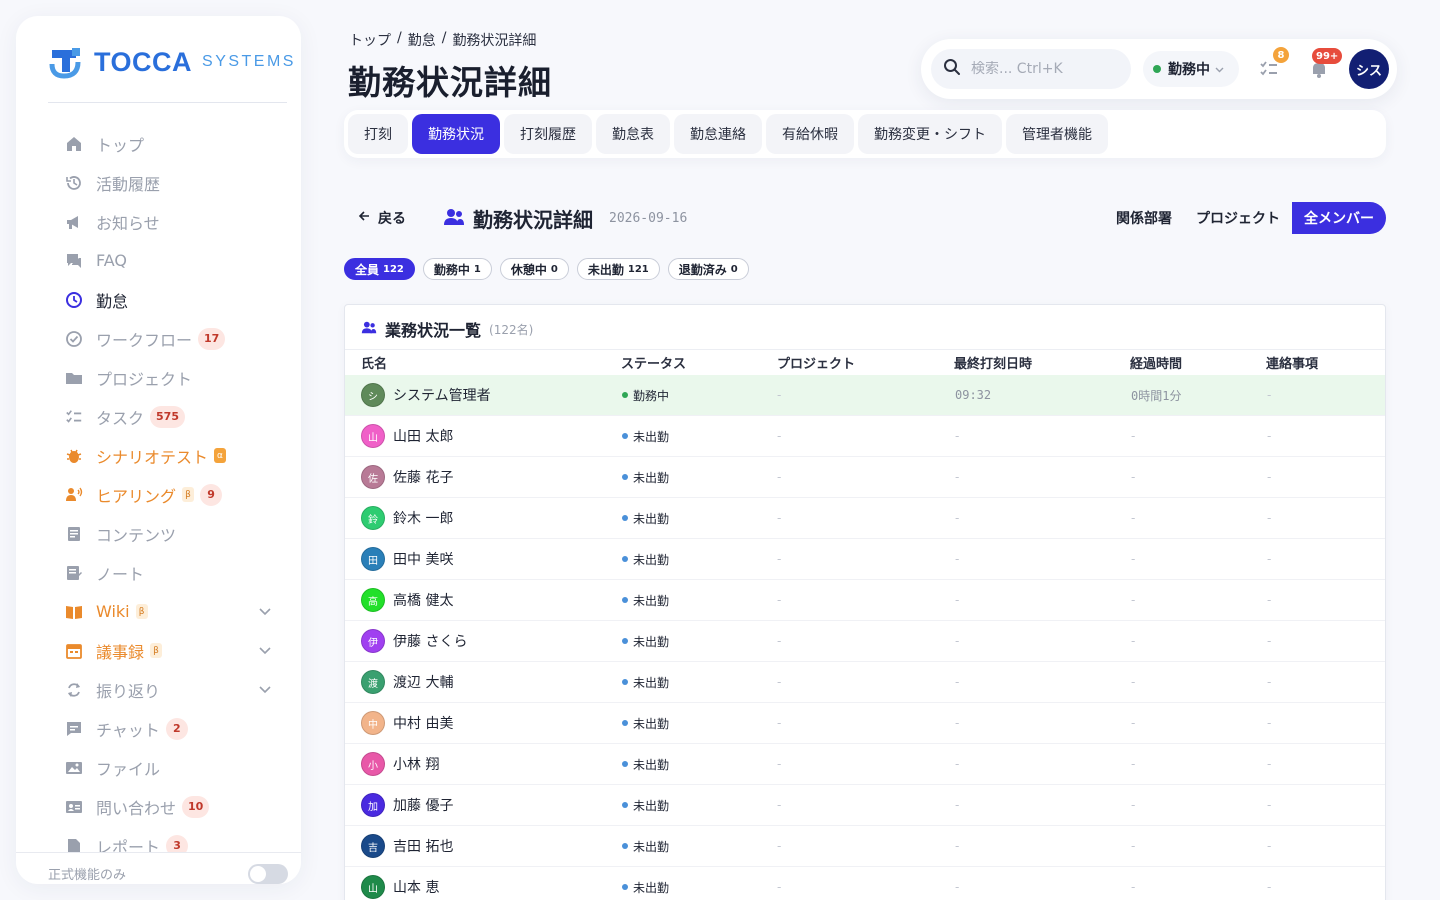 The height and width of the screenshot is (900, 1440). I want to click on member-cell: 中中村 由美, so click(407, 723).